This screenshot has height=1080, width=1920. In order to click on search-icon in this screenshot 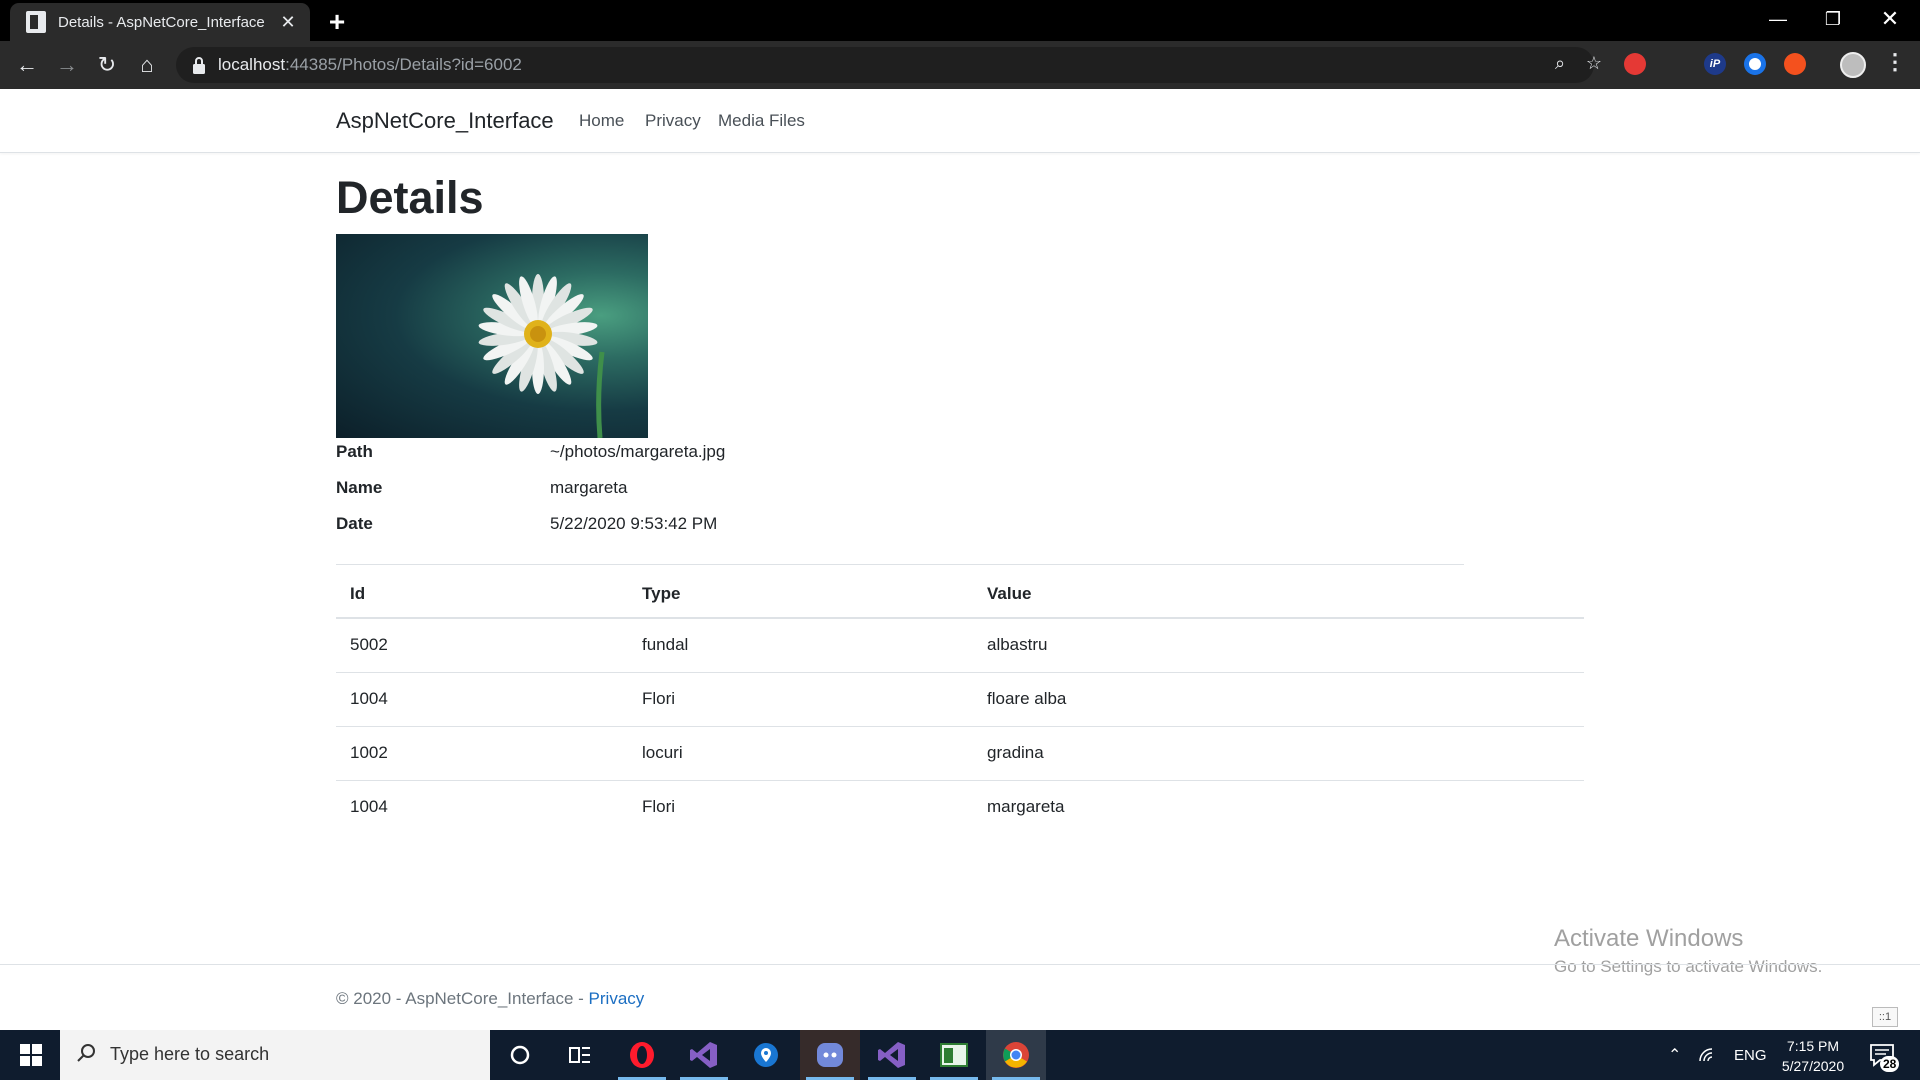, I will do `click(86, 1053)`.